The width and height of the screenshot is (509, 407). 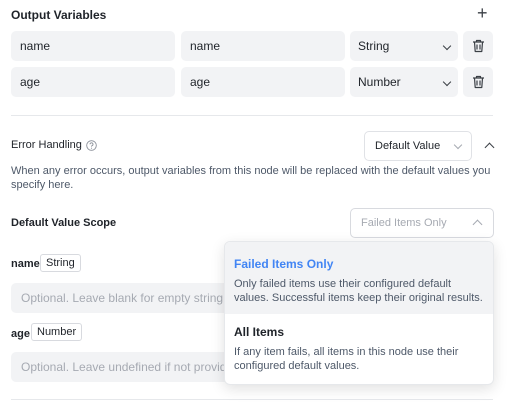 What do you see at coordinates (259, 332) in the screenshot?
I see `option-title: All Items` at bounding box center [259, 332].